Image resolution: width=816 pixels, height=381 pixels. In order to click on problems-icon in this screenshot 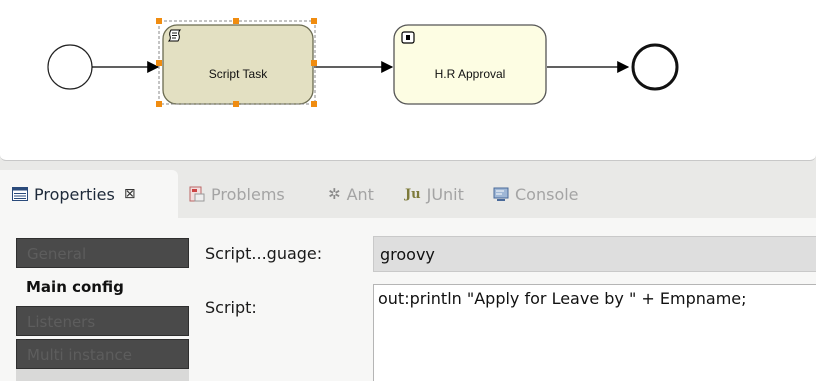, I will do `click(197, 194)`.